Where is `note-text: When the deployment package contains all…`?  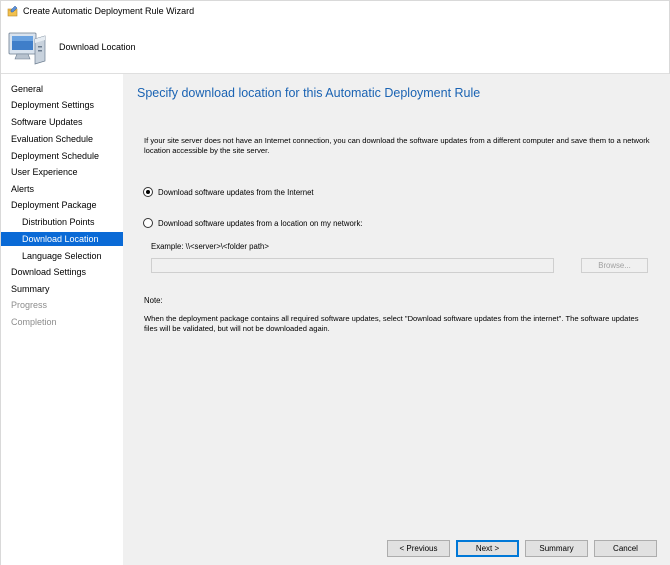
note-text: When the deployment package contains all… is located at coordinates (391, 323).